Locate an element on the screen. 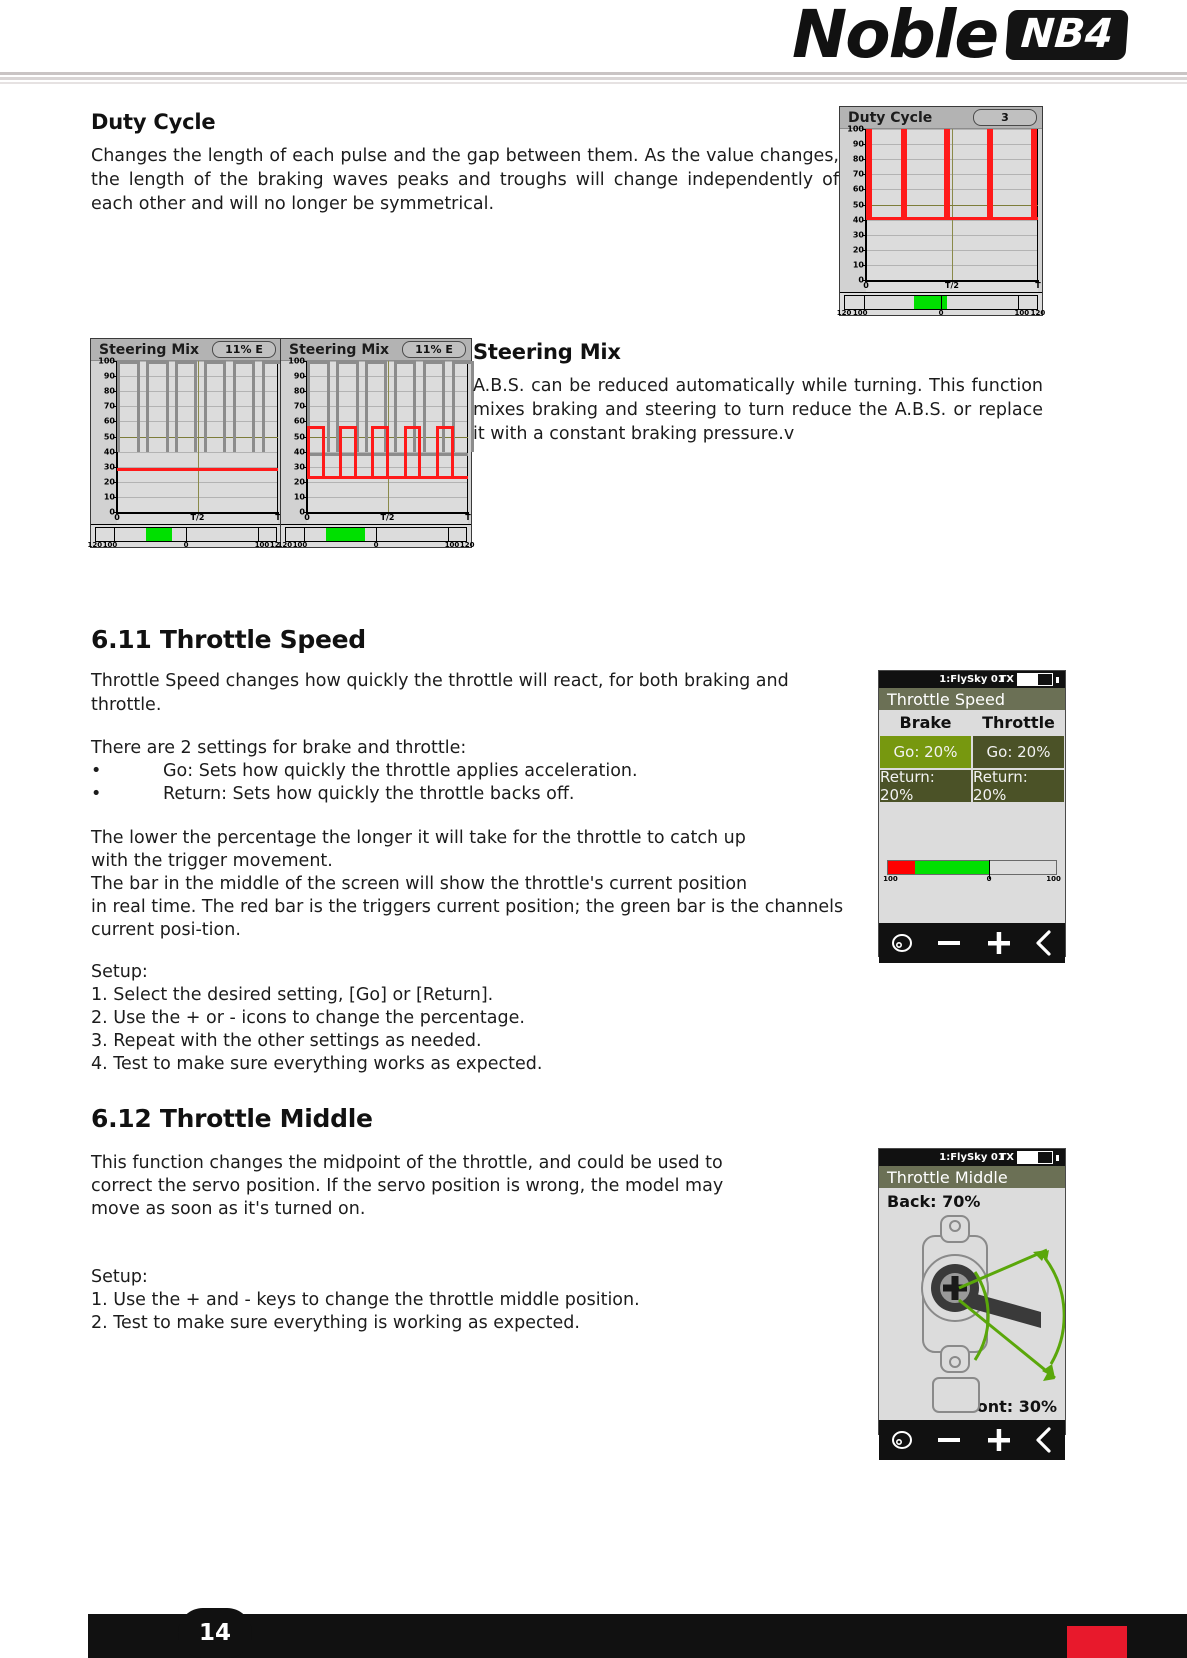 Image resolution: width=1187 pixels, height=1658 pixels. throttle-speed-spacer is located at coordinates (972, 831).